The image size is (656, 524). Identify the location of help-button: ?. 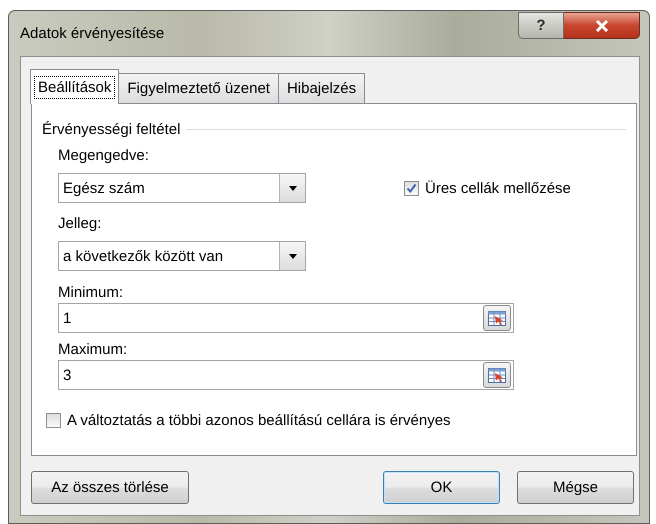
(541, 25).